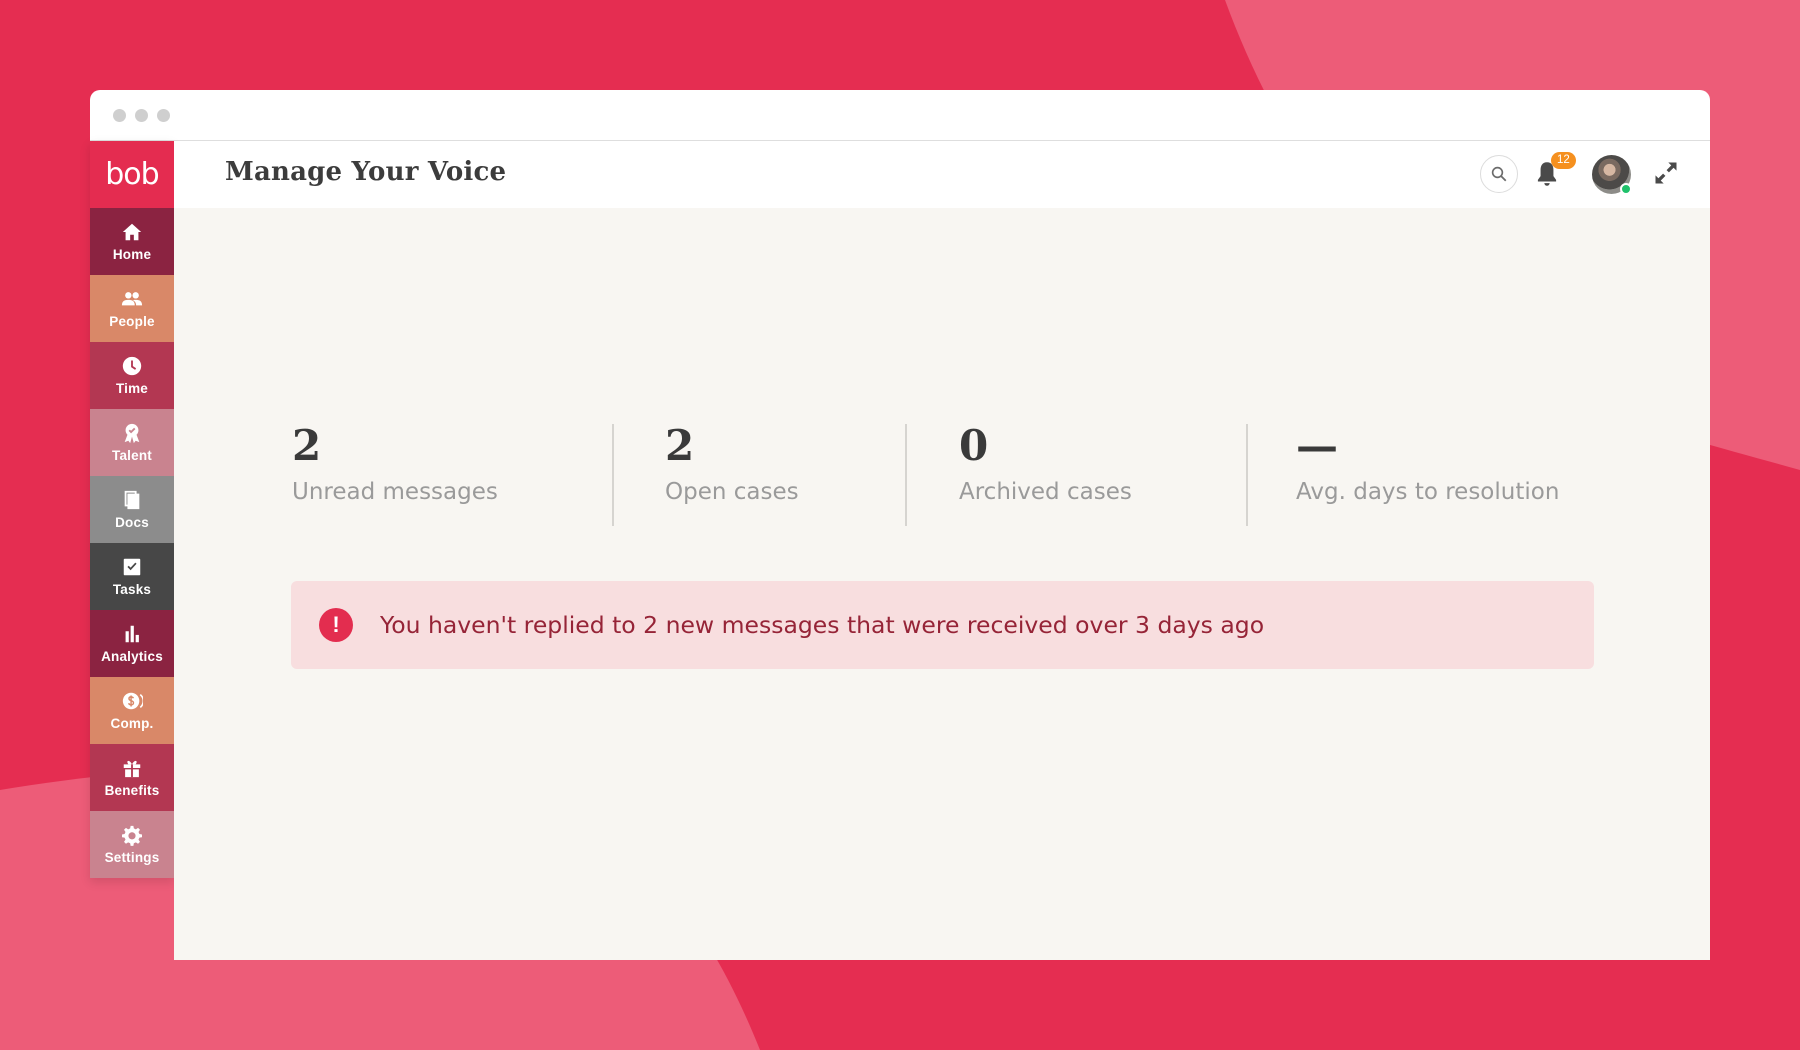 This screenshot has height=1050, width=1800. I want to click on stat-open-cases: 2 Open cases, so click(732, 475).